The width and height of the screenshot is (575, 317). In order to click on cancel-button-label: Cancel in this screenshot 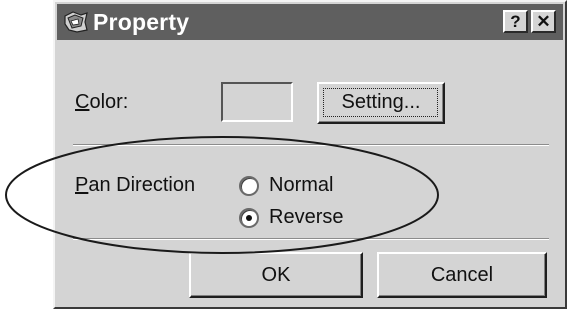, I will do `click(462, 275)`.